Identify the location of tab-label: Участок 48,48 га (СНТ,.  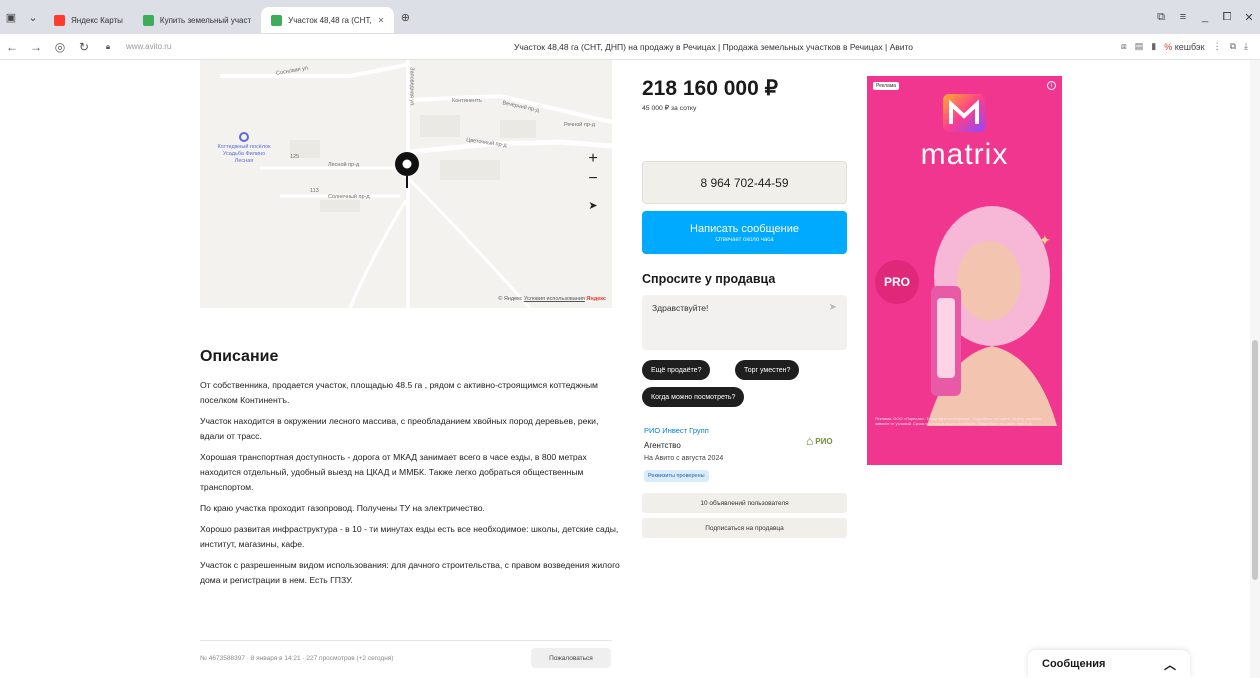
(330, 20).